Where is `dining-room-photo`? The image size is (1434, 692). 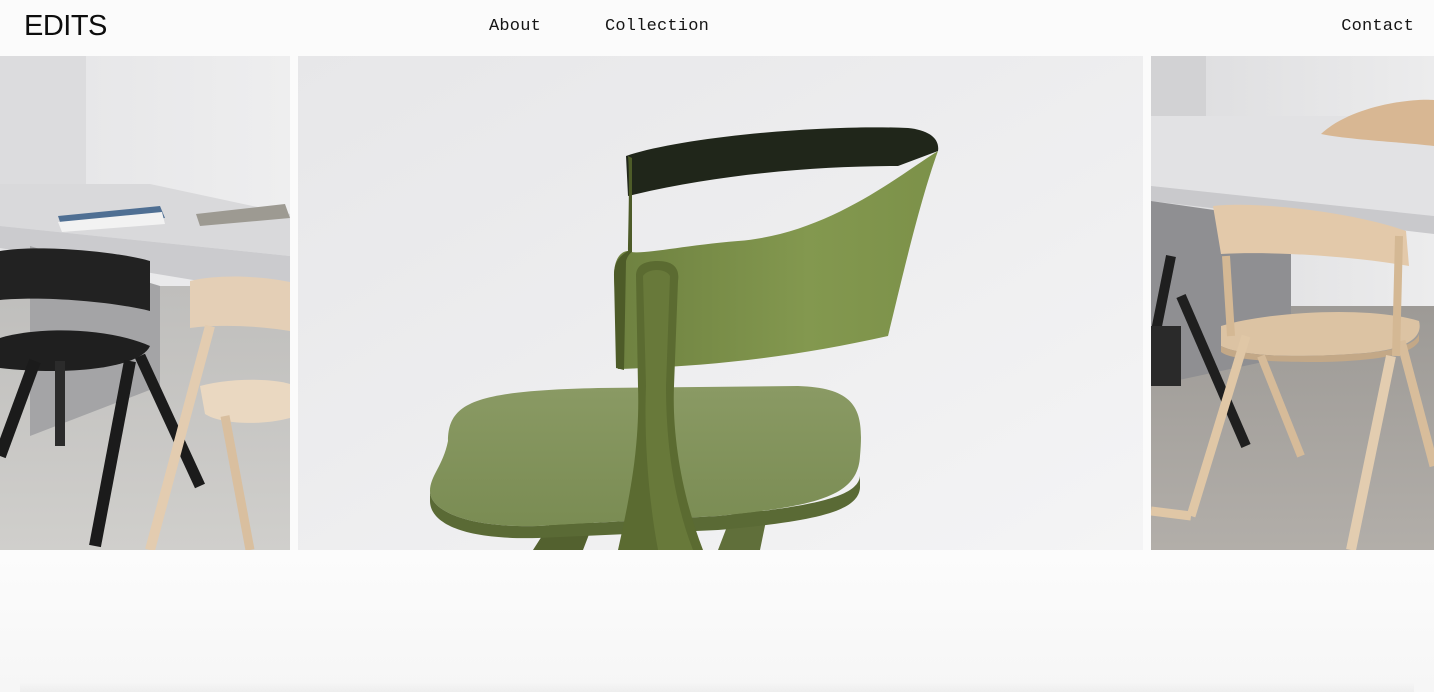
dining-room-photo is located at coordinates (145, 303).